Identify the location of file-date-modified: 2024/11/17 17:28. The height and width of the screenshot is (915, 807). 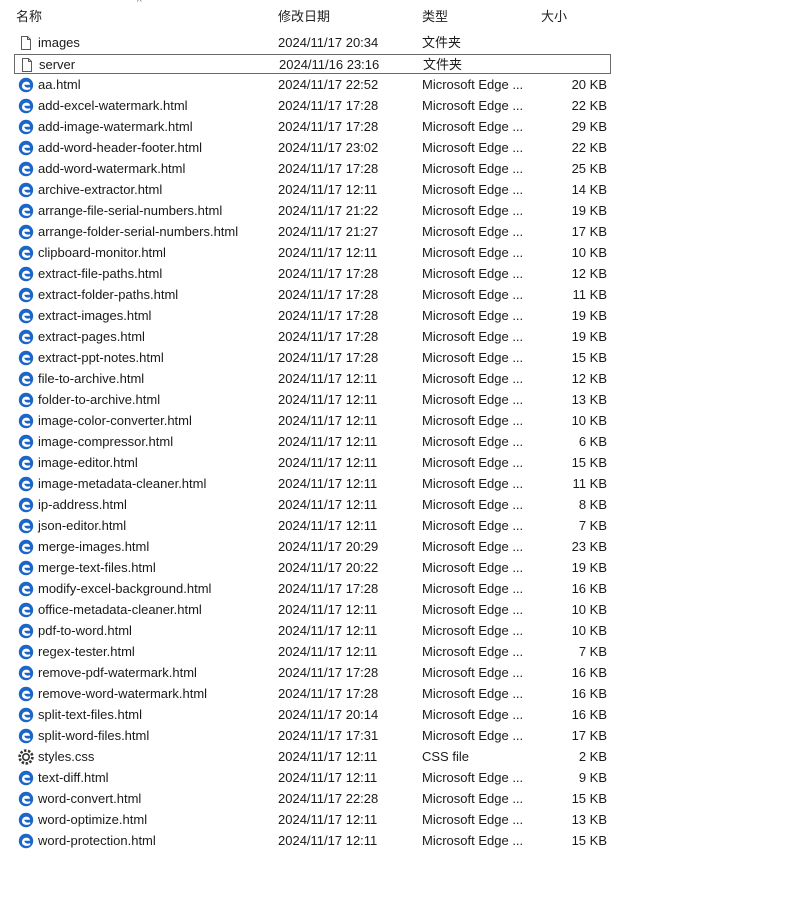
(328, 588).